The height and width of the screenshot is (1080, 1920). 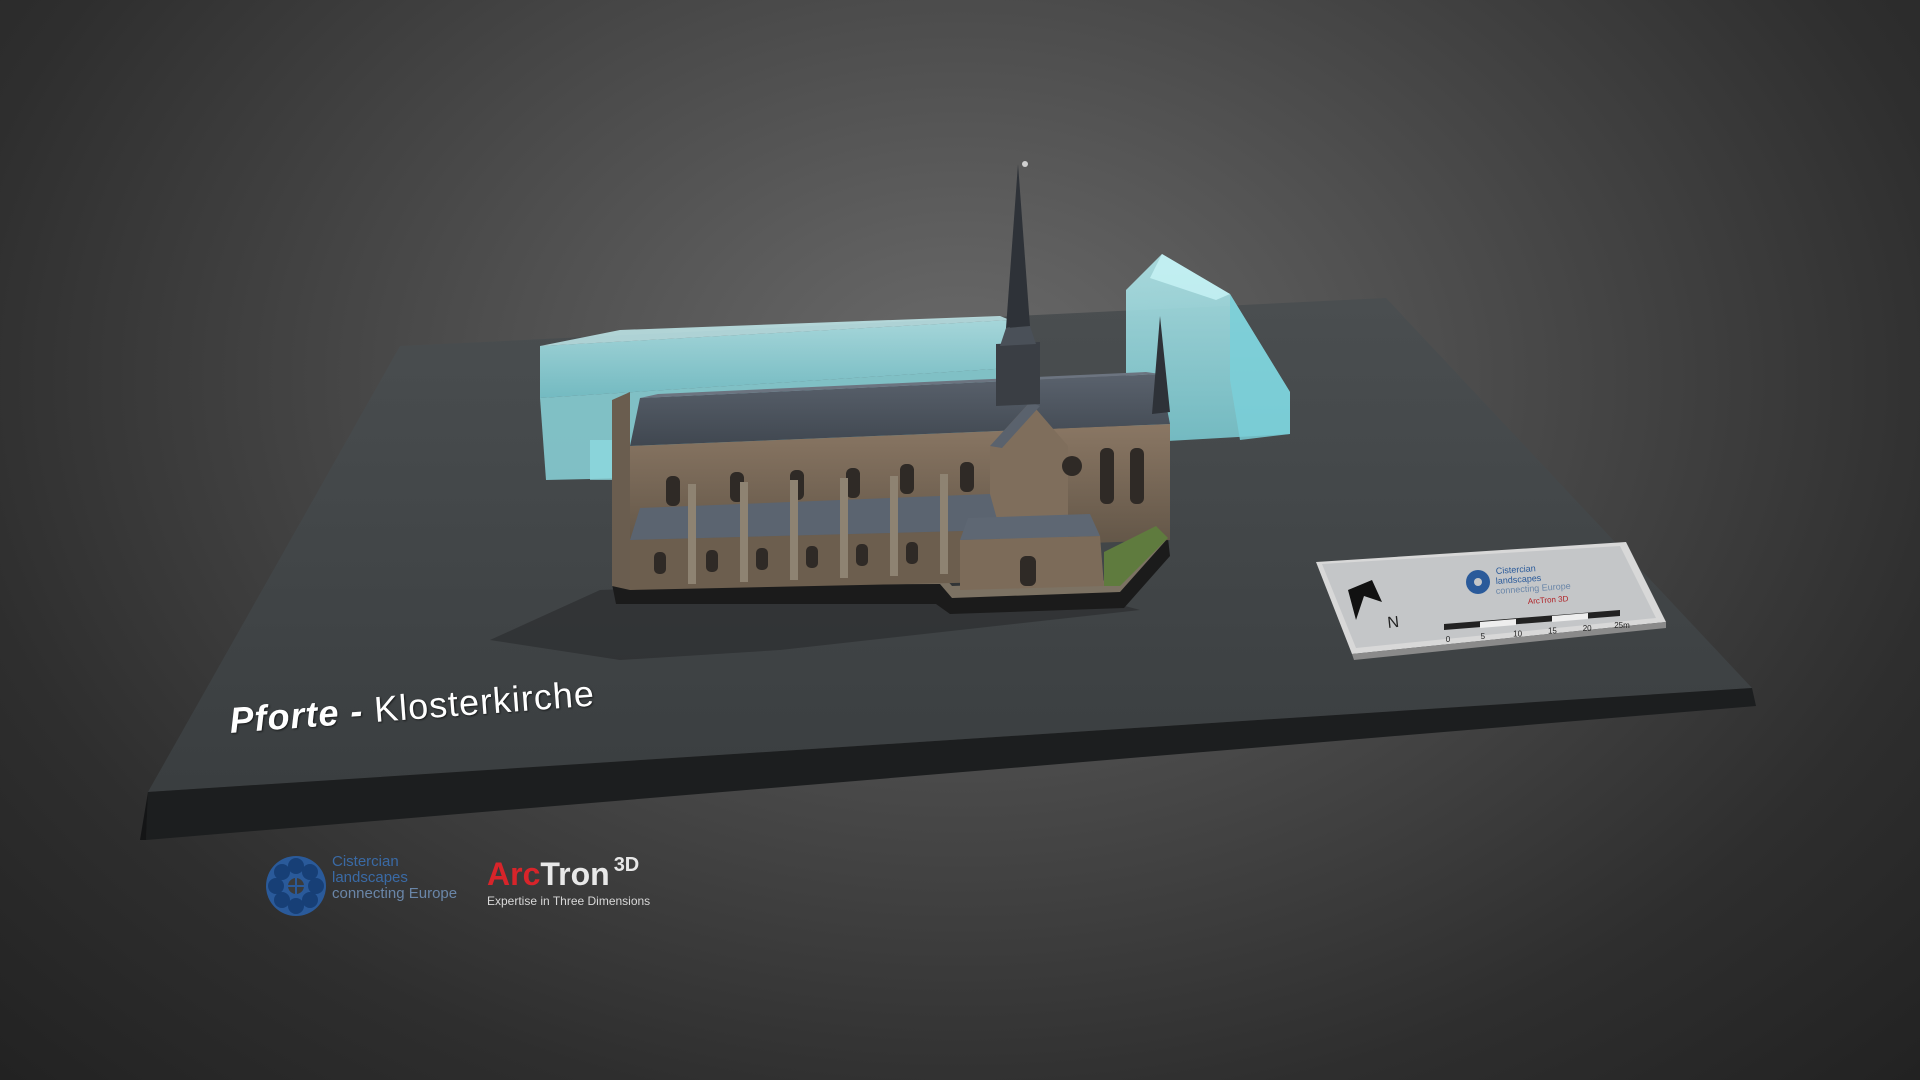 I want to click on scale-tick-label: 10, so click(x=1517, y=633).